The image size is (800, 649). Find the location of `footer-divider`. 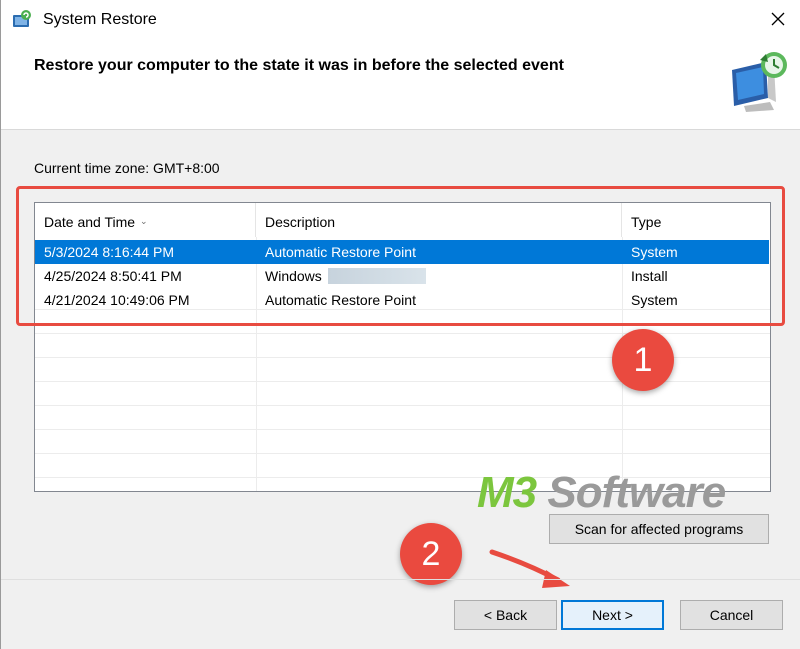

footer-divider is located at coordinates (400, 579).